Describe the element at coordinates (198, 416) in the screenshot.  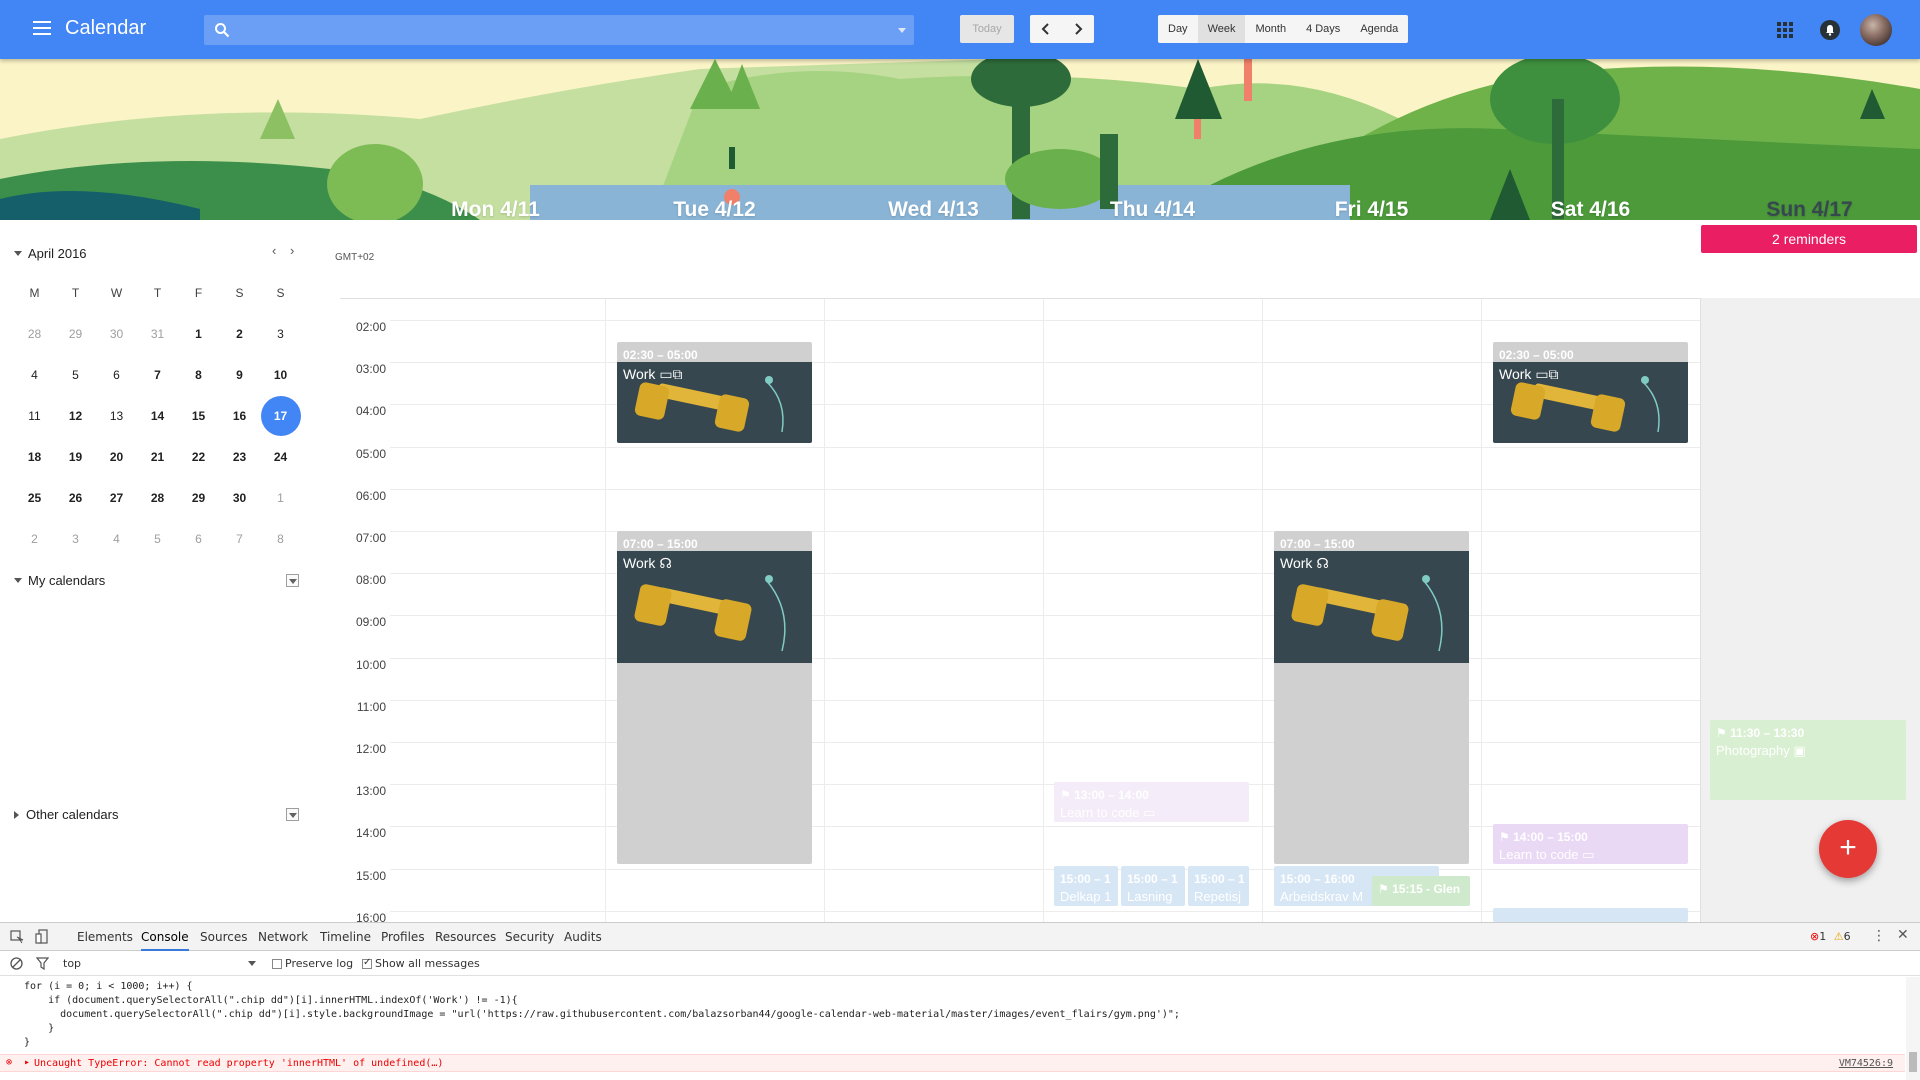
I see `mini-calendar-day: 15` at that location.